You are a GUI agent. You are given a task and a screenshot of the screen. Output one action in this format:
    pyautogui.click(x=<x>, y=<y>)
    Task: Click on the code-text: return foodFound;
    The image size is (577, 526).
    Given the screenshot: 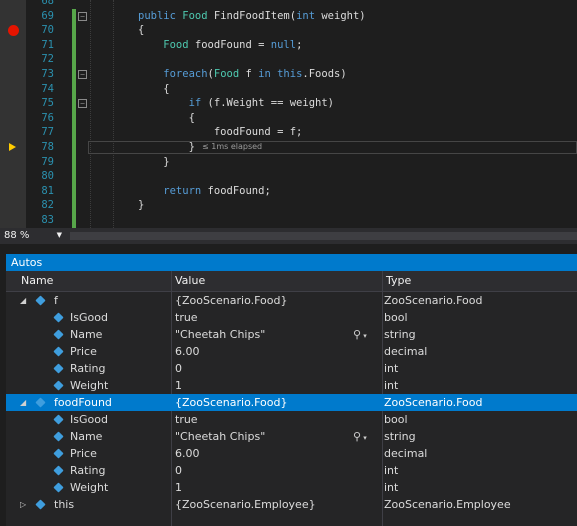 What is the action you would take?
    pyautogui.click(x=204, y=190)
    